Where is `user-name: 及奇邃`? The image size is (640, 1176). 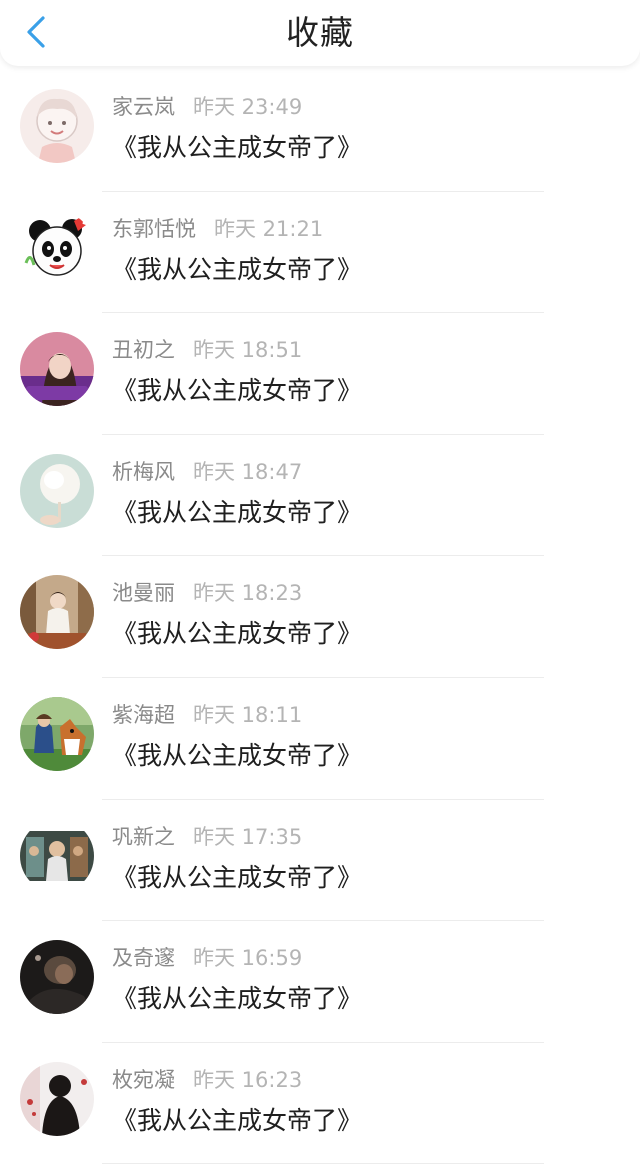
user-name: 及奇邃 is located at coordinates (143, 958).